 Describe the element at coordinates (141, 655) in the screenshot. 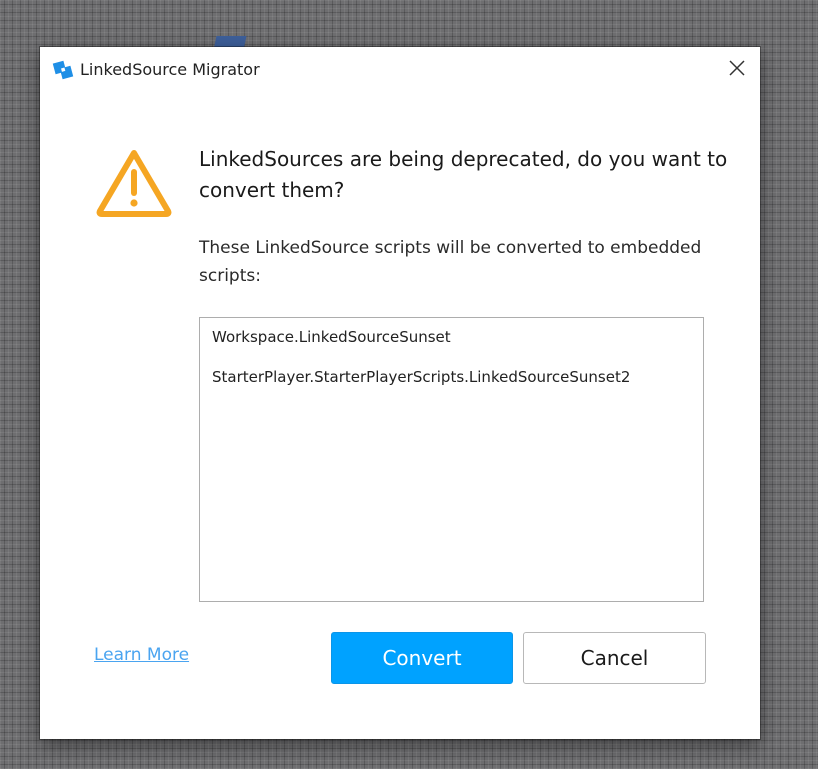

I see `learn-more-link: Learn More` at that location.